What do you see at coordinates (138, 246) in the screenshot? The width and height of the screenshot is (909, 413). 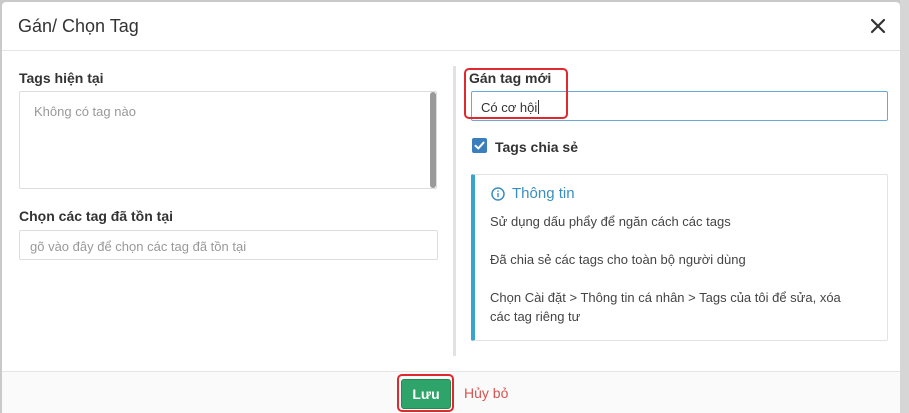 I see `existing-tags-placeholder: gõ vào đây để chọn các tag đã tồn tại` at bounding box center [138, 246].